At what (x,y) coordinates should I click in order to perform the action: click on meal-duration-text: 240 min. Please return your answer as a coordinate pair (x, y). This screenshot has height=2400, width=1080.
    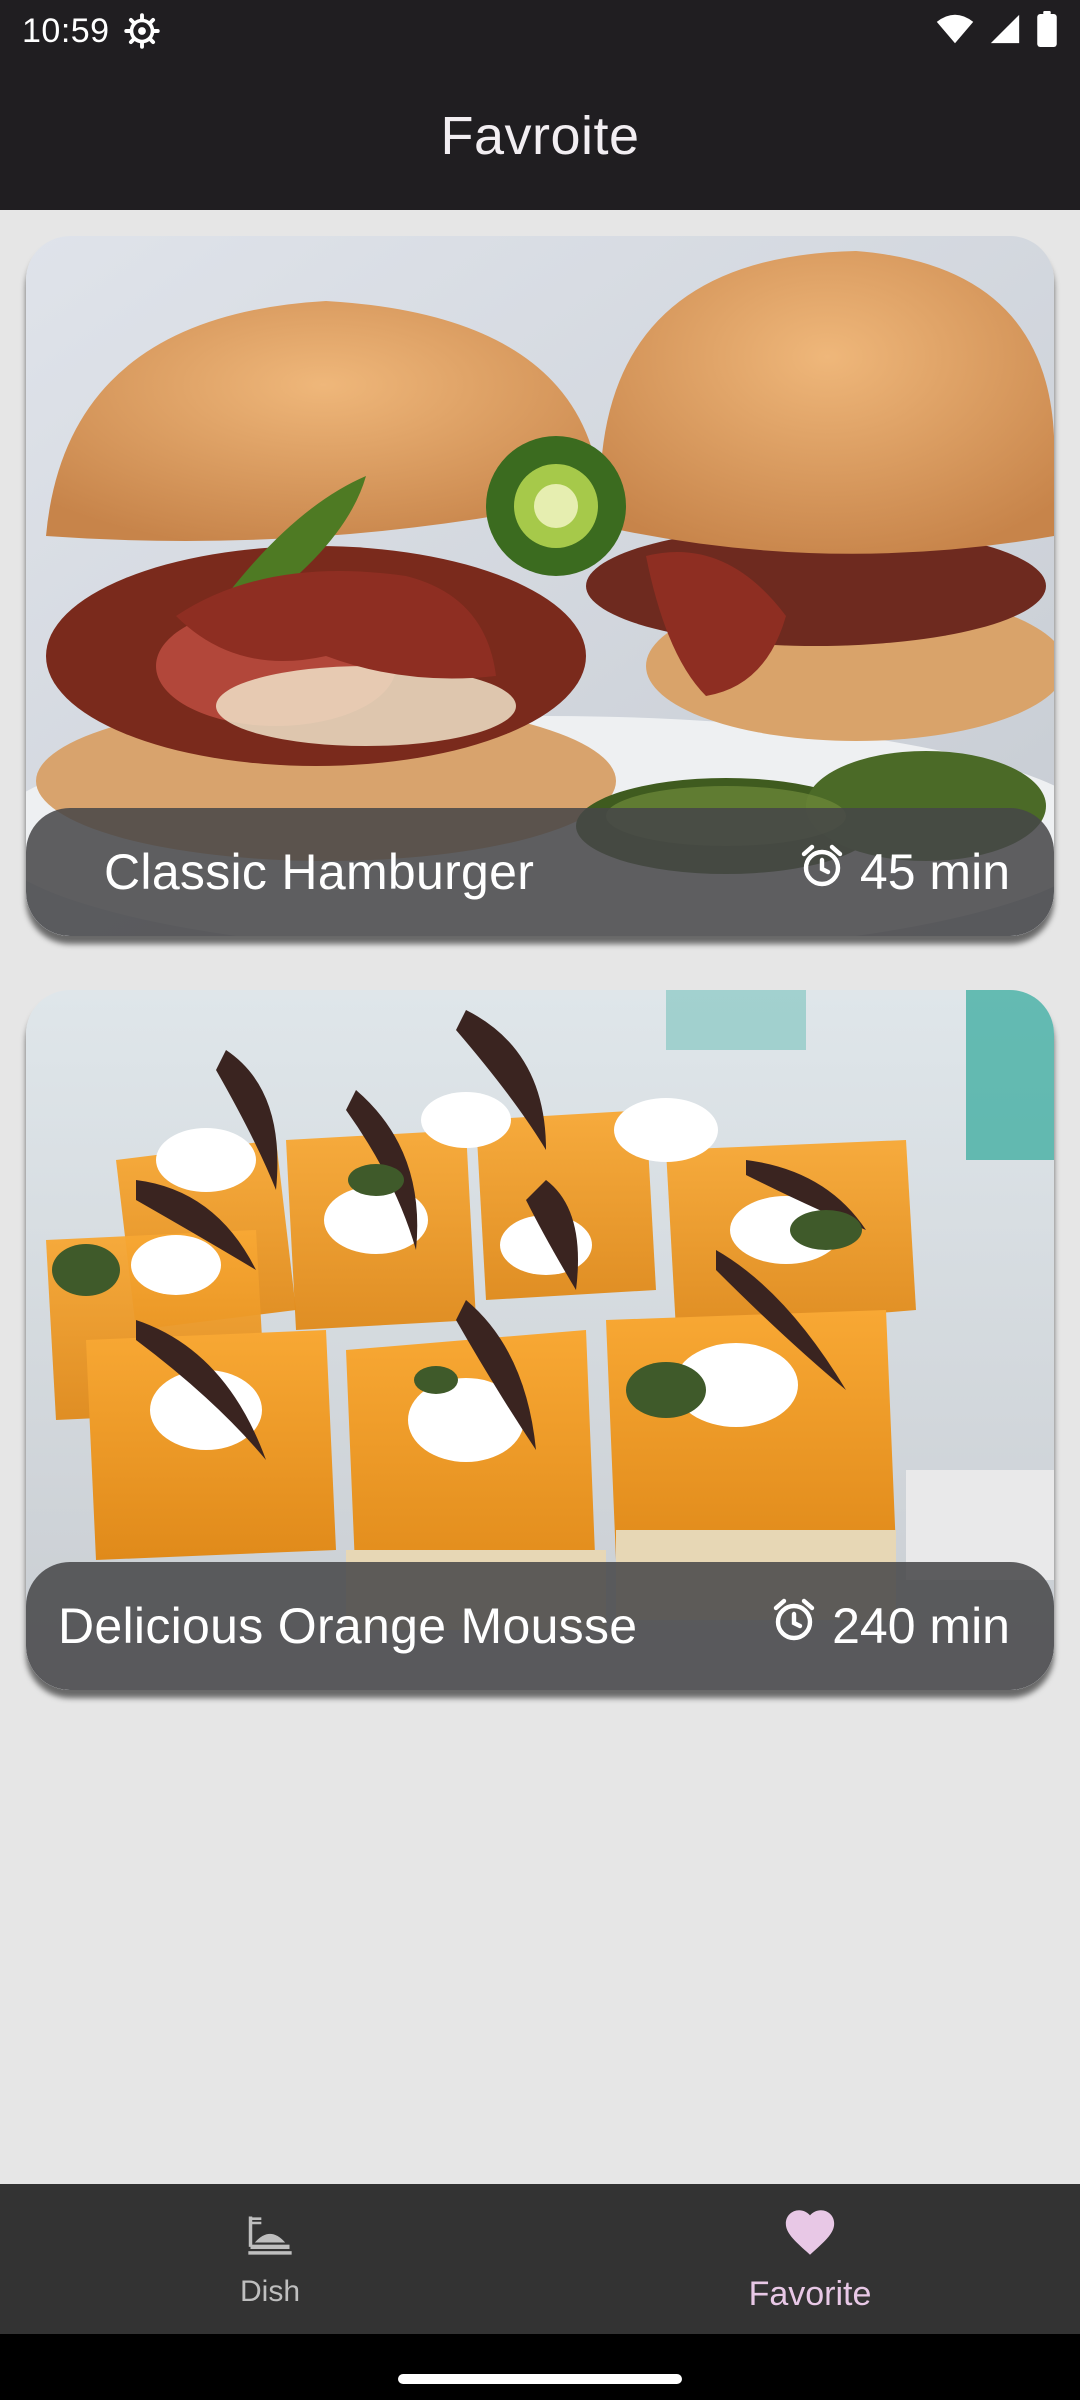
    Looking at the image, I should click on (921, 1626).